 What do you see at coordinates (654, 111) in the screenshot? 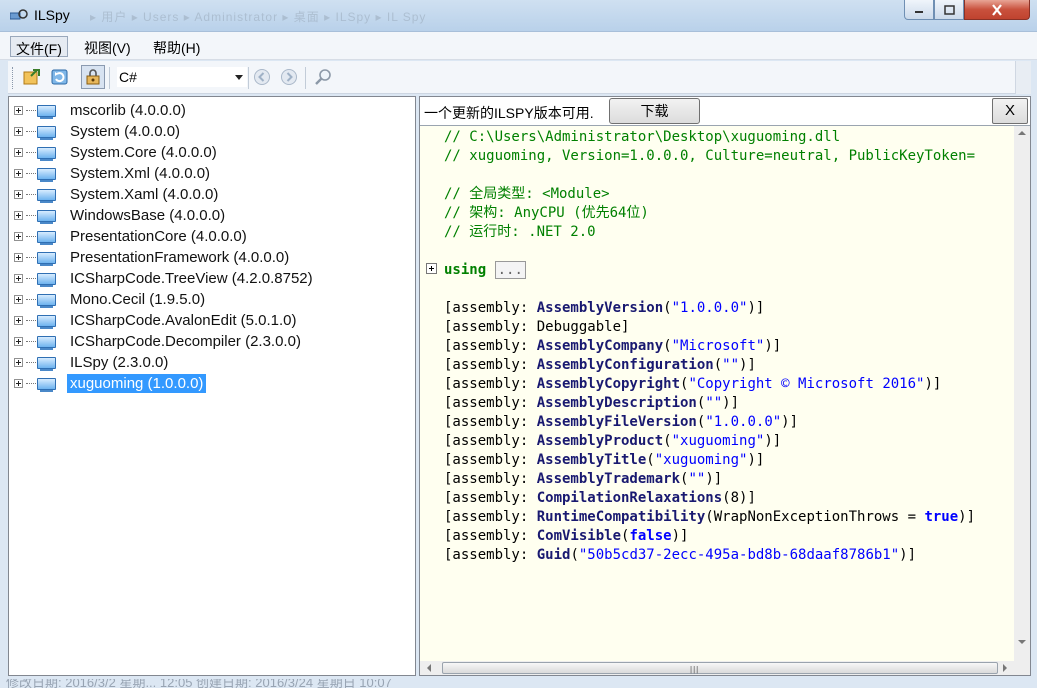
I see `download-button: 下载` at bounding box center [654, 111].